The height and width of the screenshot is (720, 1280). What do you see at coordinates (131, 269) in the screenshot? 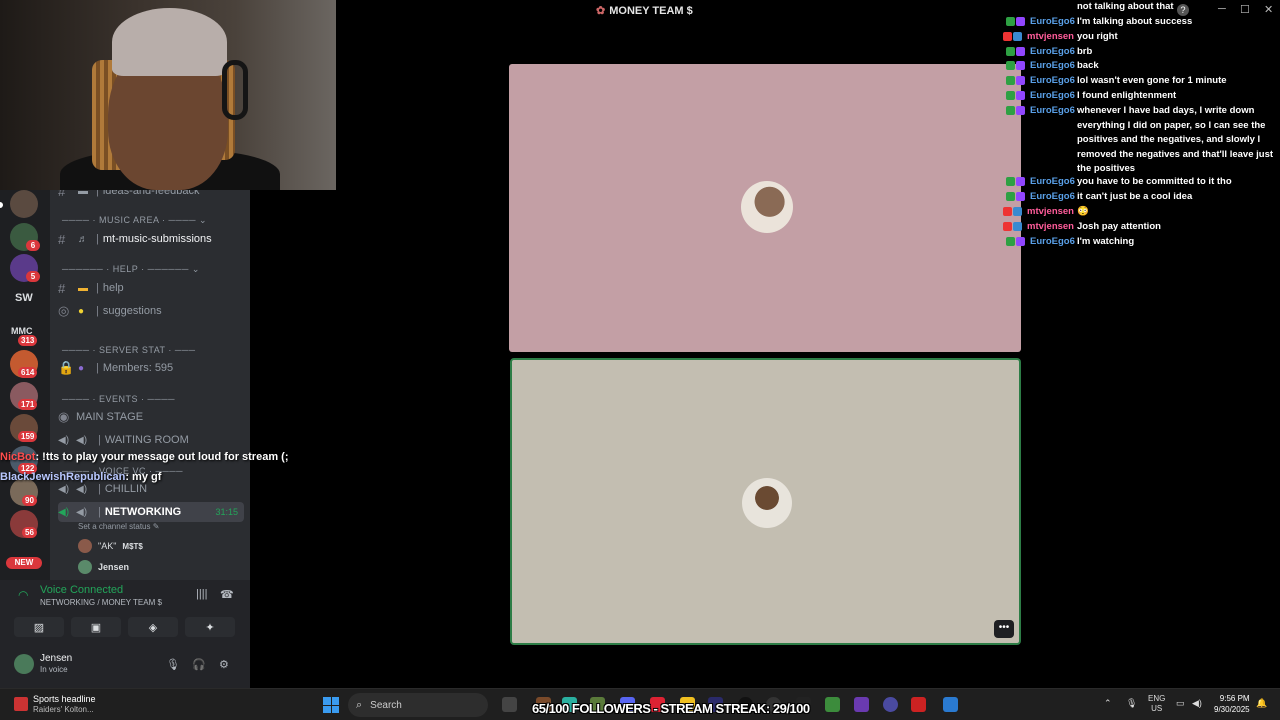
I see `category-help: ────── · HELP · ────── ⌄` at bounding box center [131, 269].